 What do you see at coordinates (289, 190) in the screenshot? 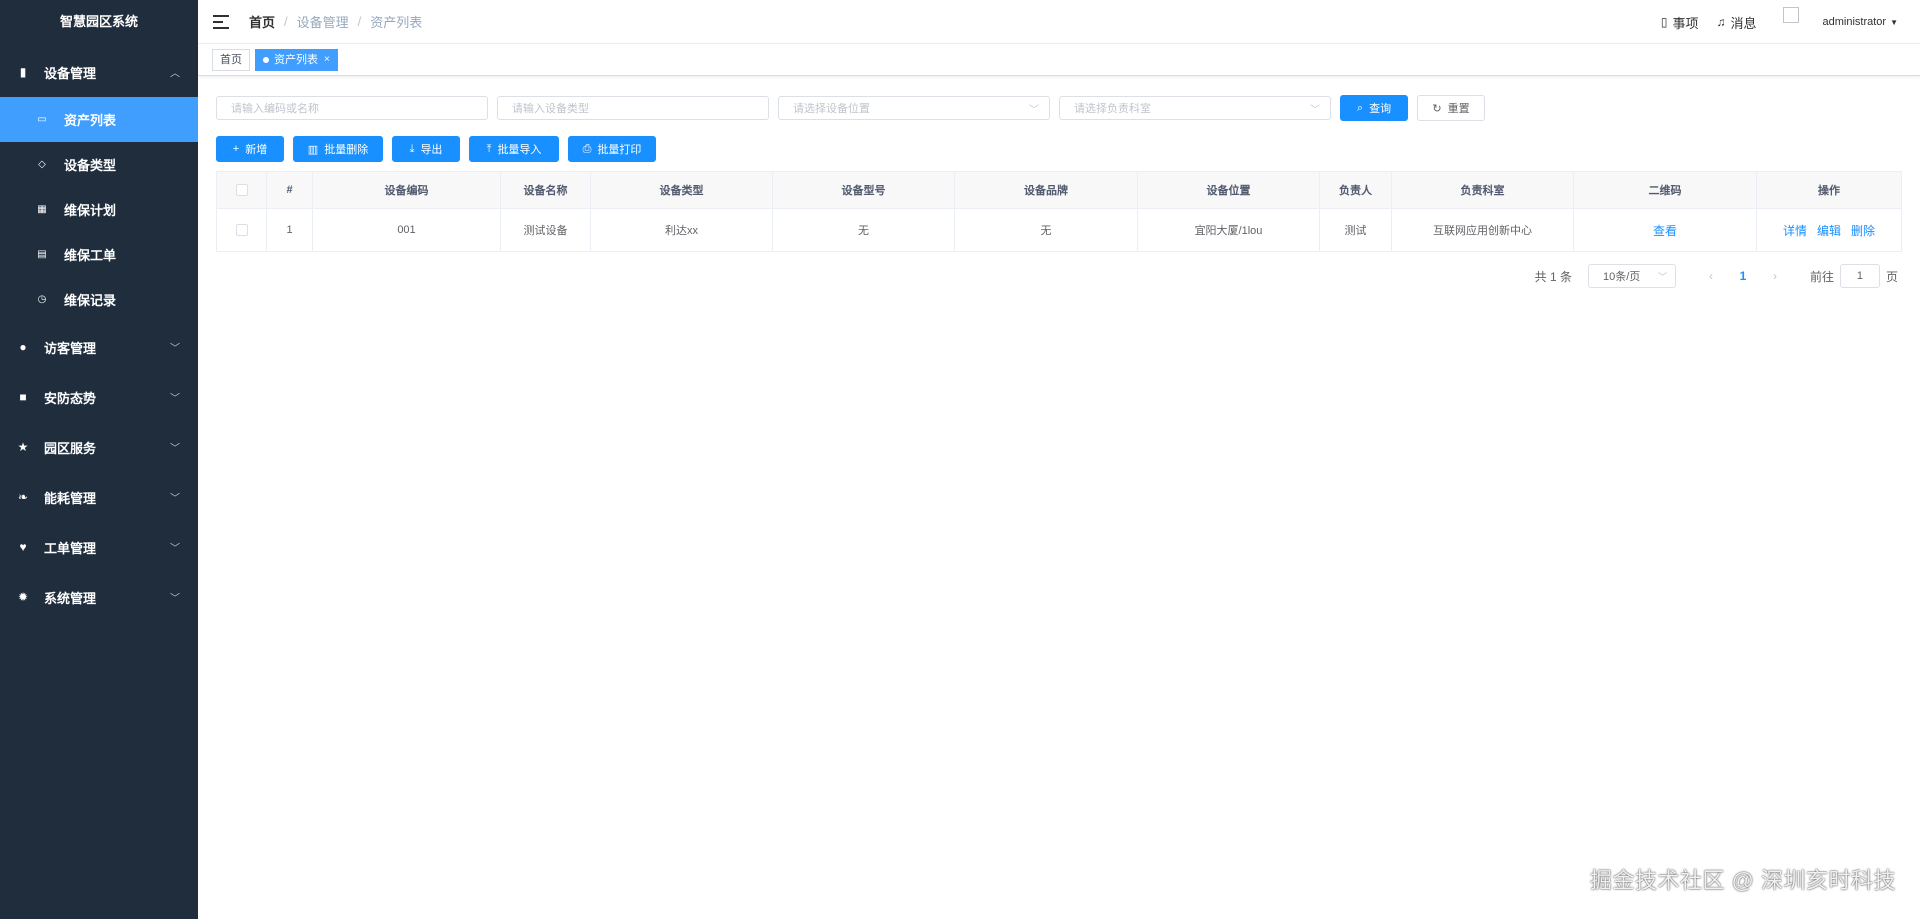
I see `column-header: #` at bounding box center [289, 190].